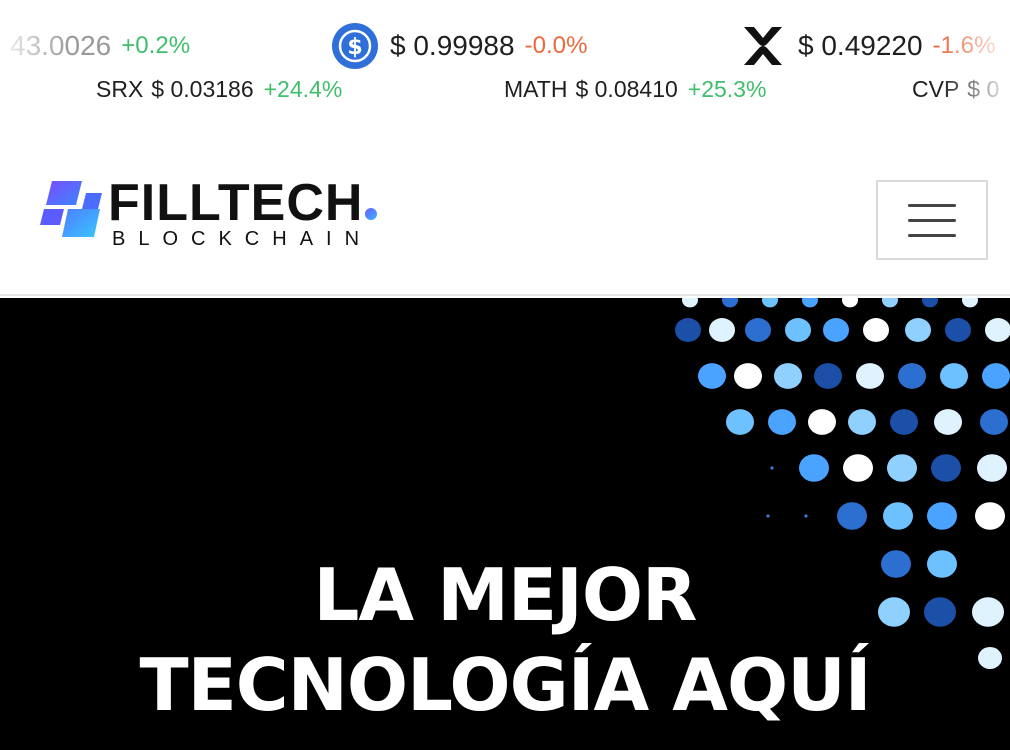 The image size is (1010, 750). Describe the element at coordinates (763, 46) in the screenshot. I see `xrp-icon` at that location.